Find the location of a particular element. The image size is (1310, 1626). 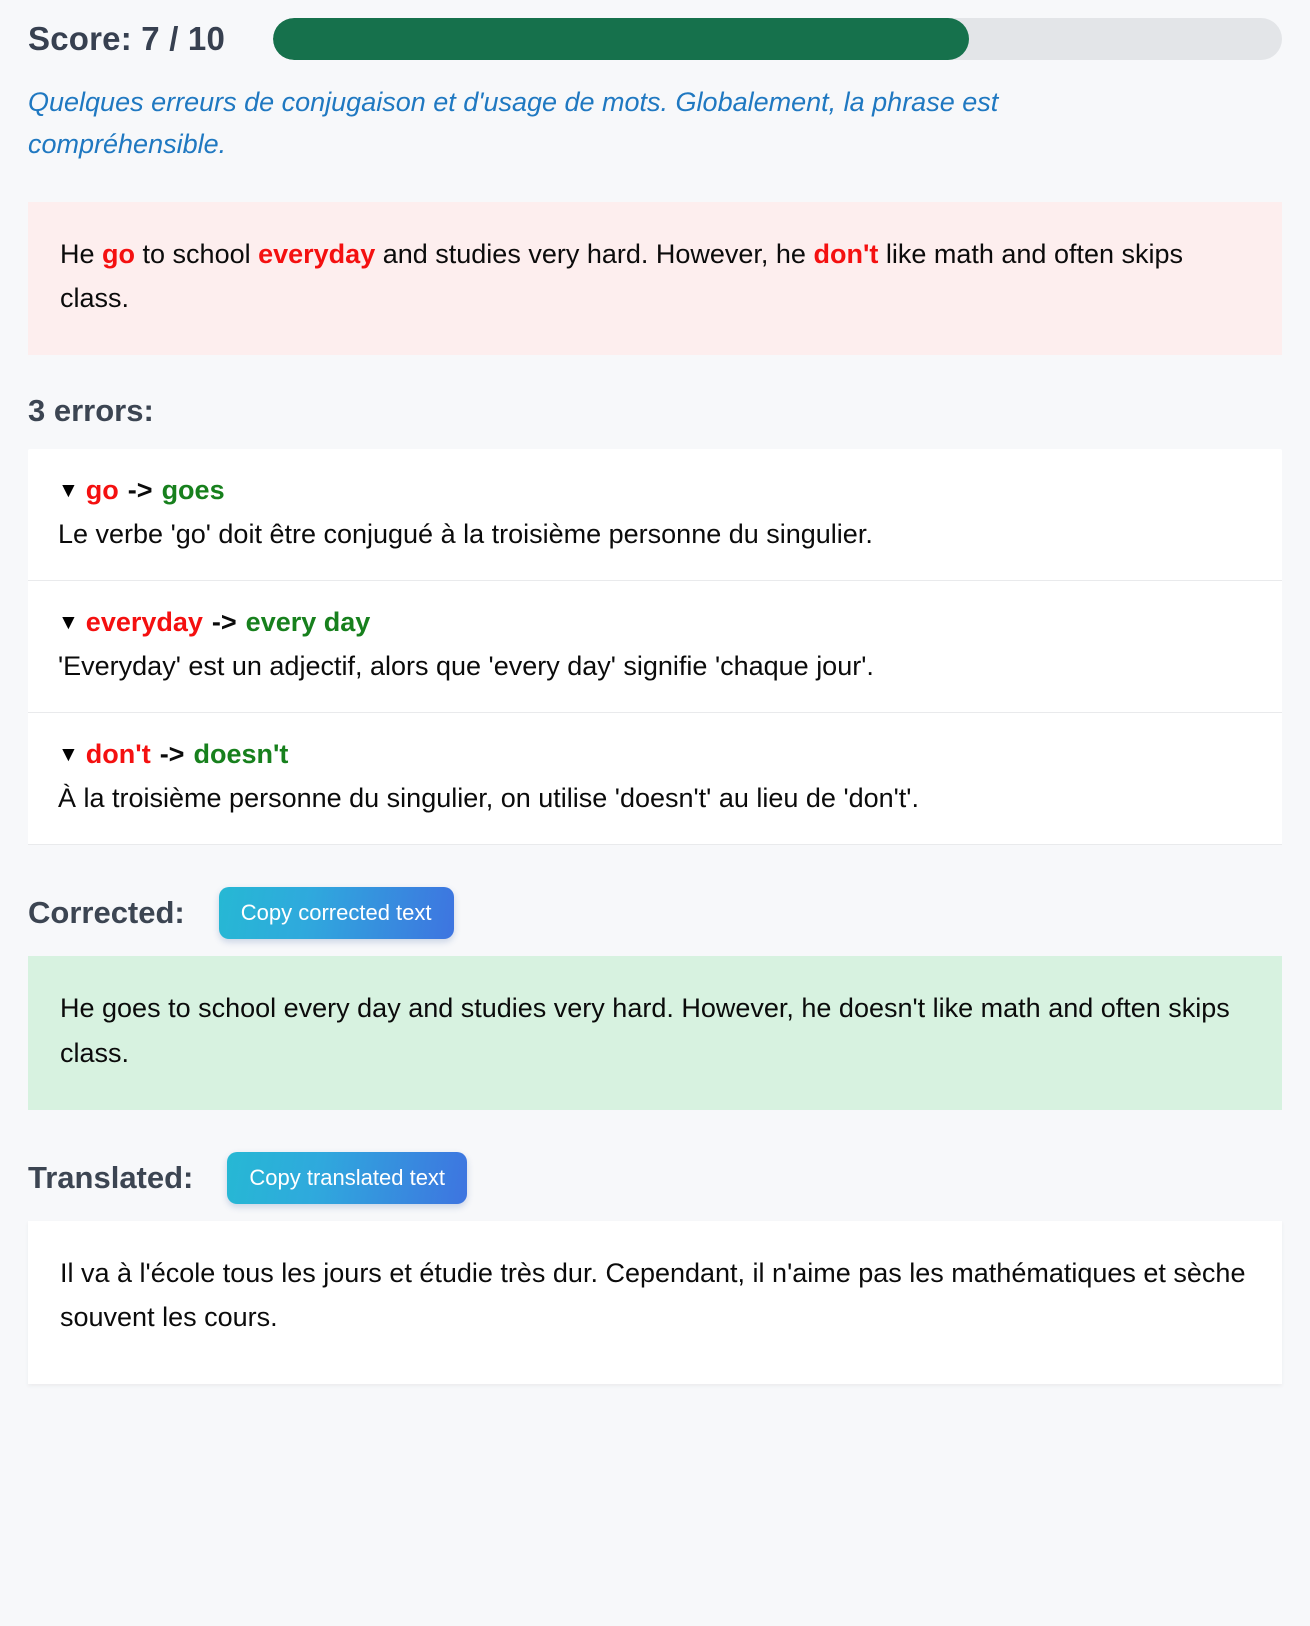

error-wrong-word: don't is located at coordinates (118, 754).